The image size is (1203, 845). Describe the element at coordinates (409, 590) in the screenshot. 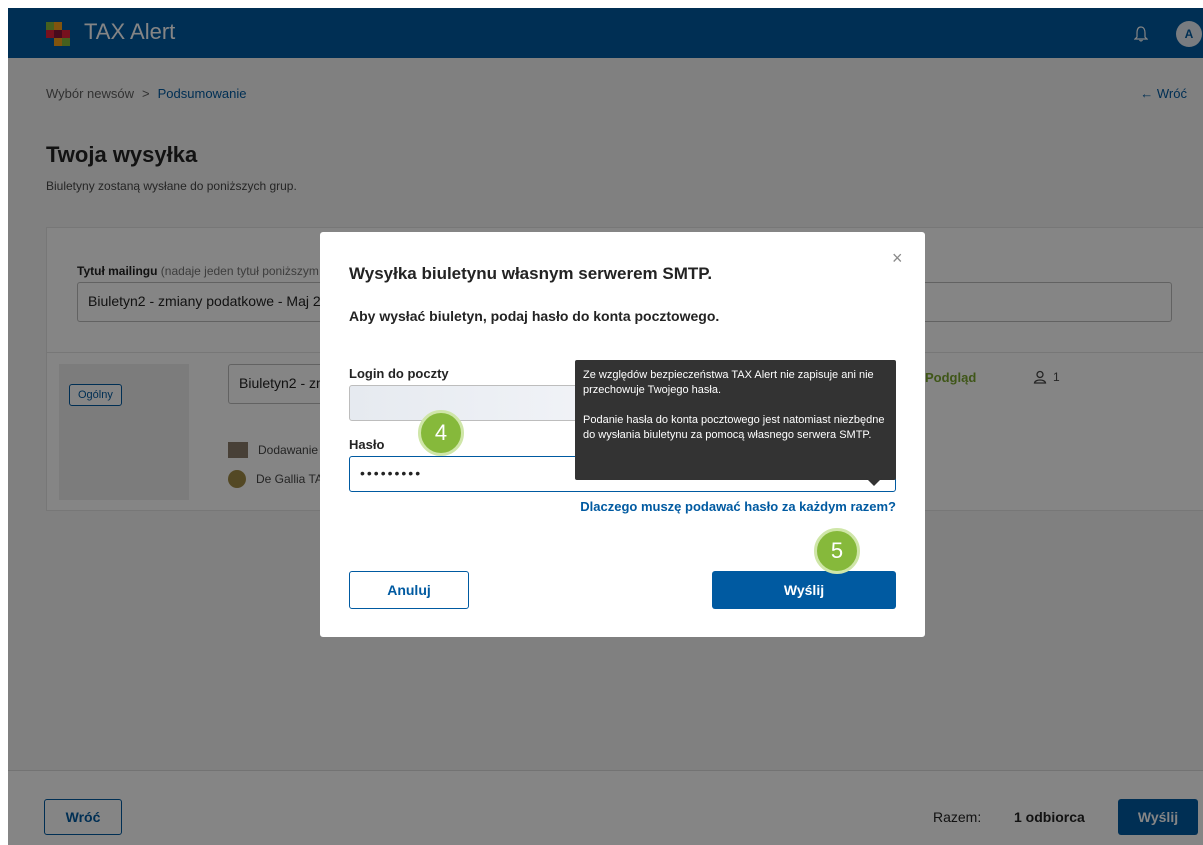

I see `cancel-button: Anuluj` at that location.